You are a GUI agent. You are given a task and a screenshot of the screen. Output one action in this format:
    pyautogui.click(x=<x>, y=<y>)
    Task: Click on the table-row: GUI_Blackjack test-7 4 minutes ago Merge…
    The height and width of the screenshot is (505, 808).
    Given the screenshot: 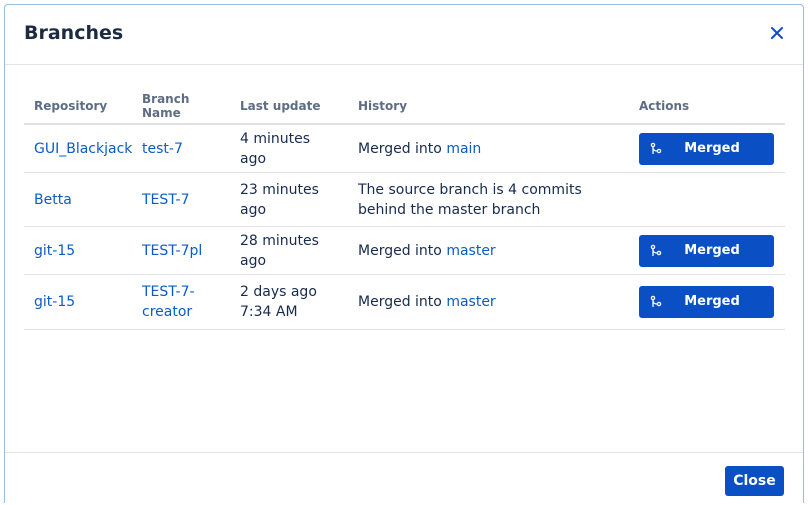 What is the action you would take?
    pyautogui.click(x=404, y=148)
    